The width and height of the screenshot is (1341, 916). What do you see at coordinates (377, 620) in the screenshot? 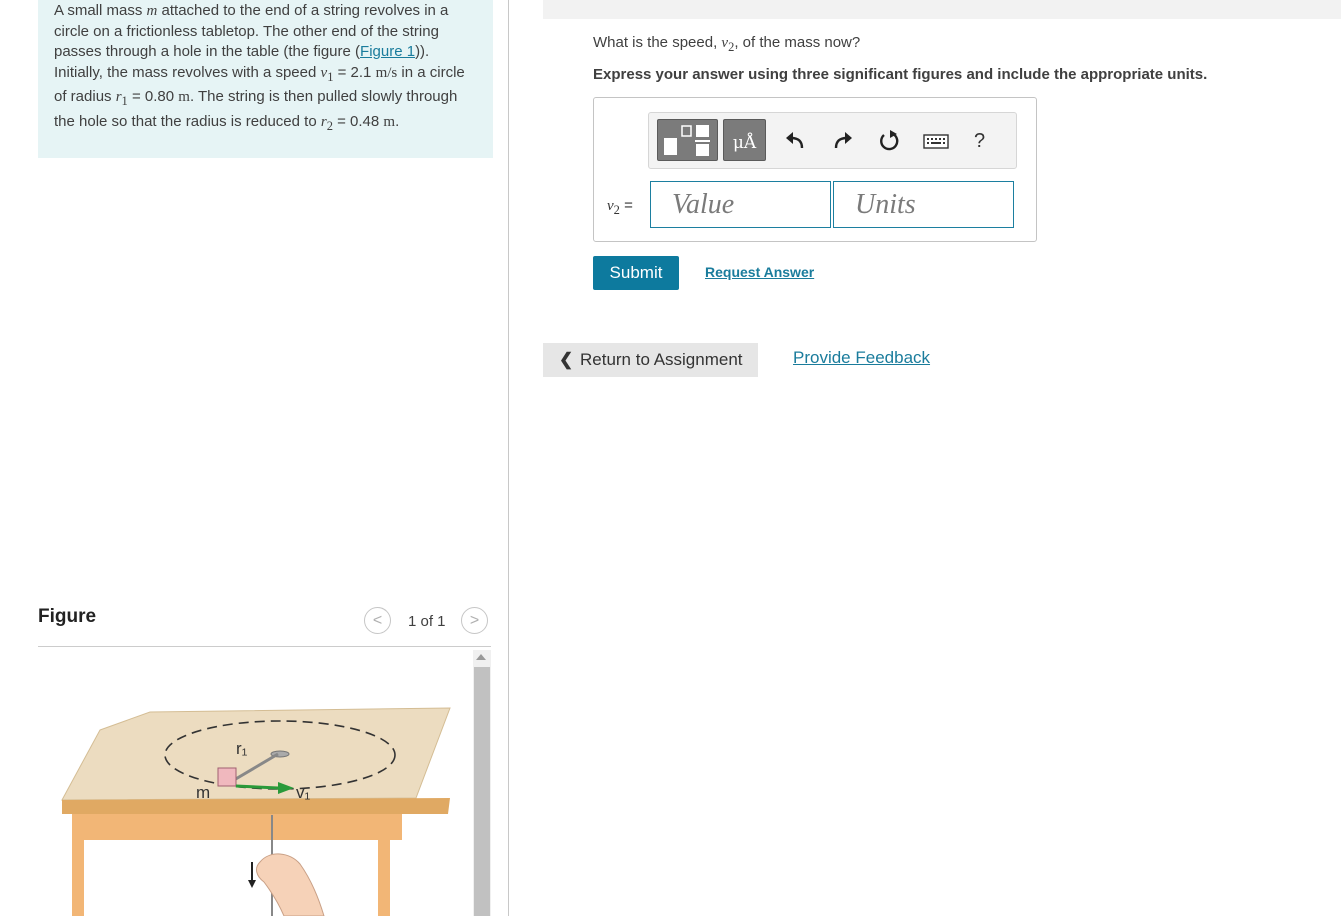
I see `figure-prev-button: <` at bounding box center [377, 620].